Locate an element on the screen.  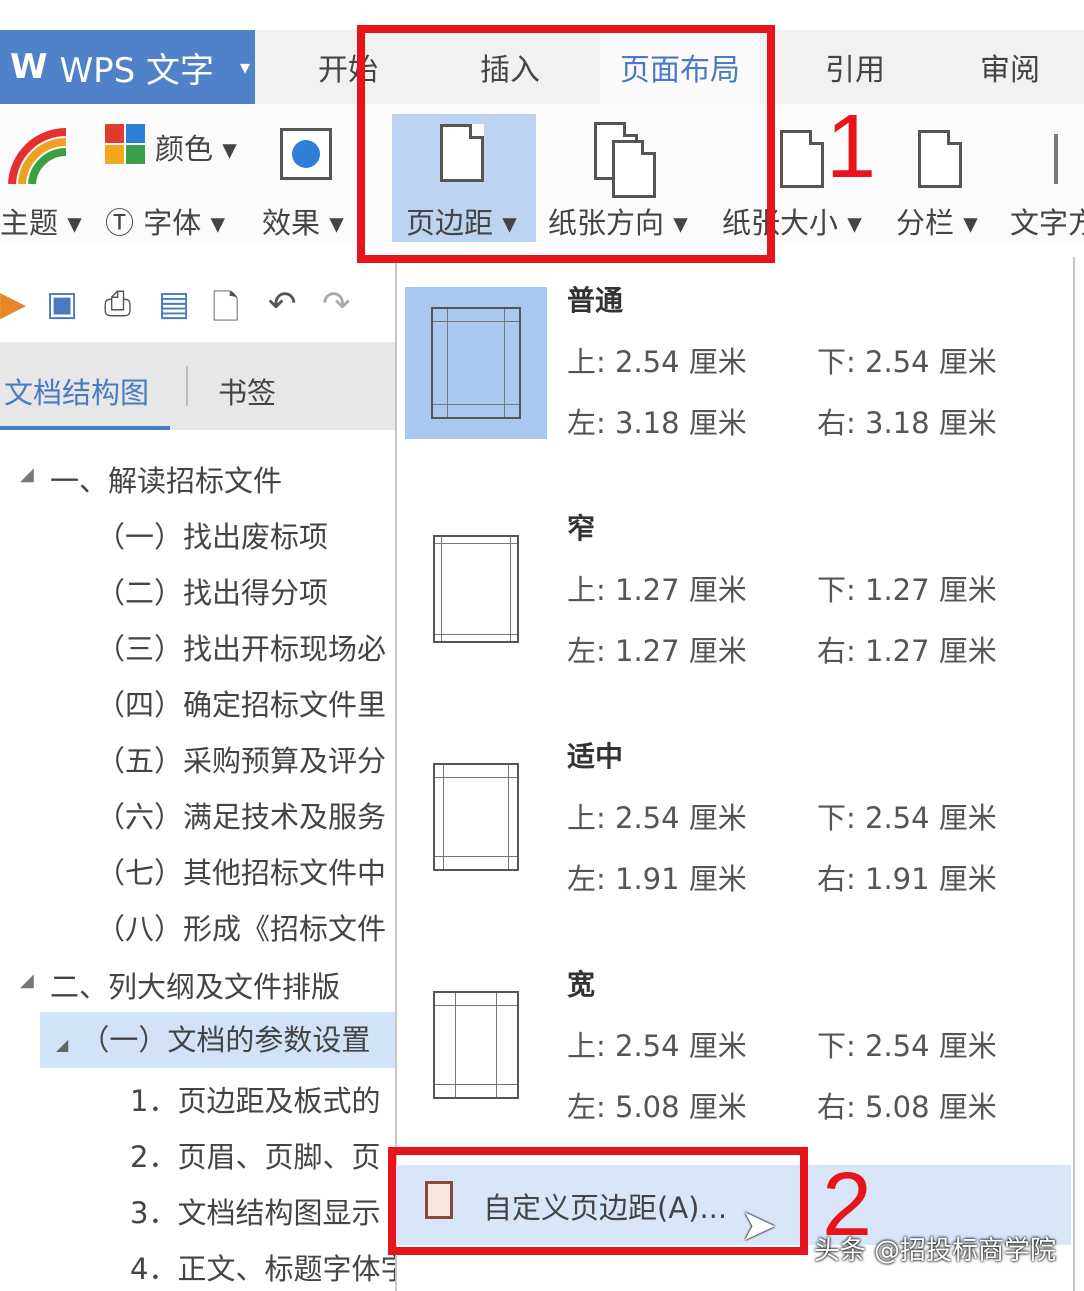
save-icon: ▣ is located at coordinates (62, 304).